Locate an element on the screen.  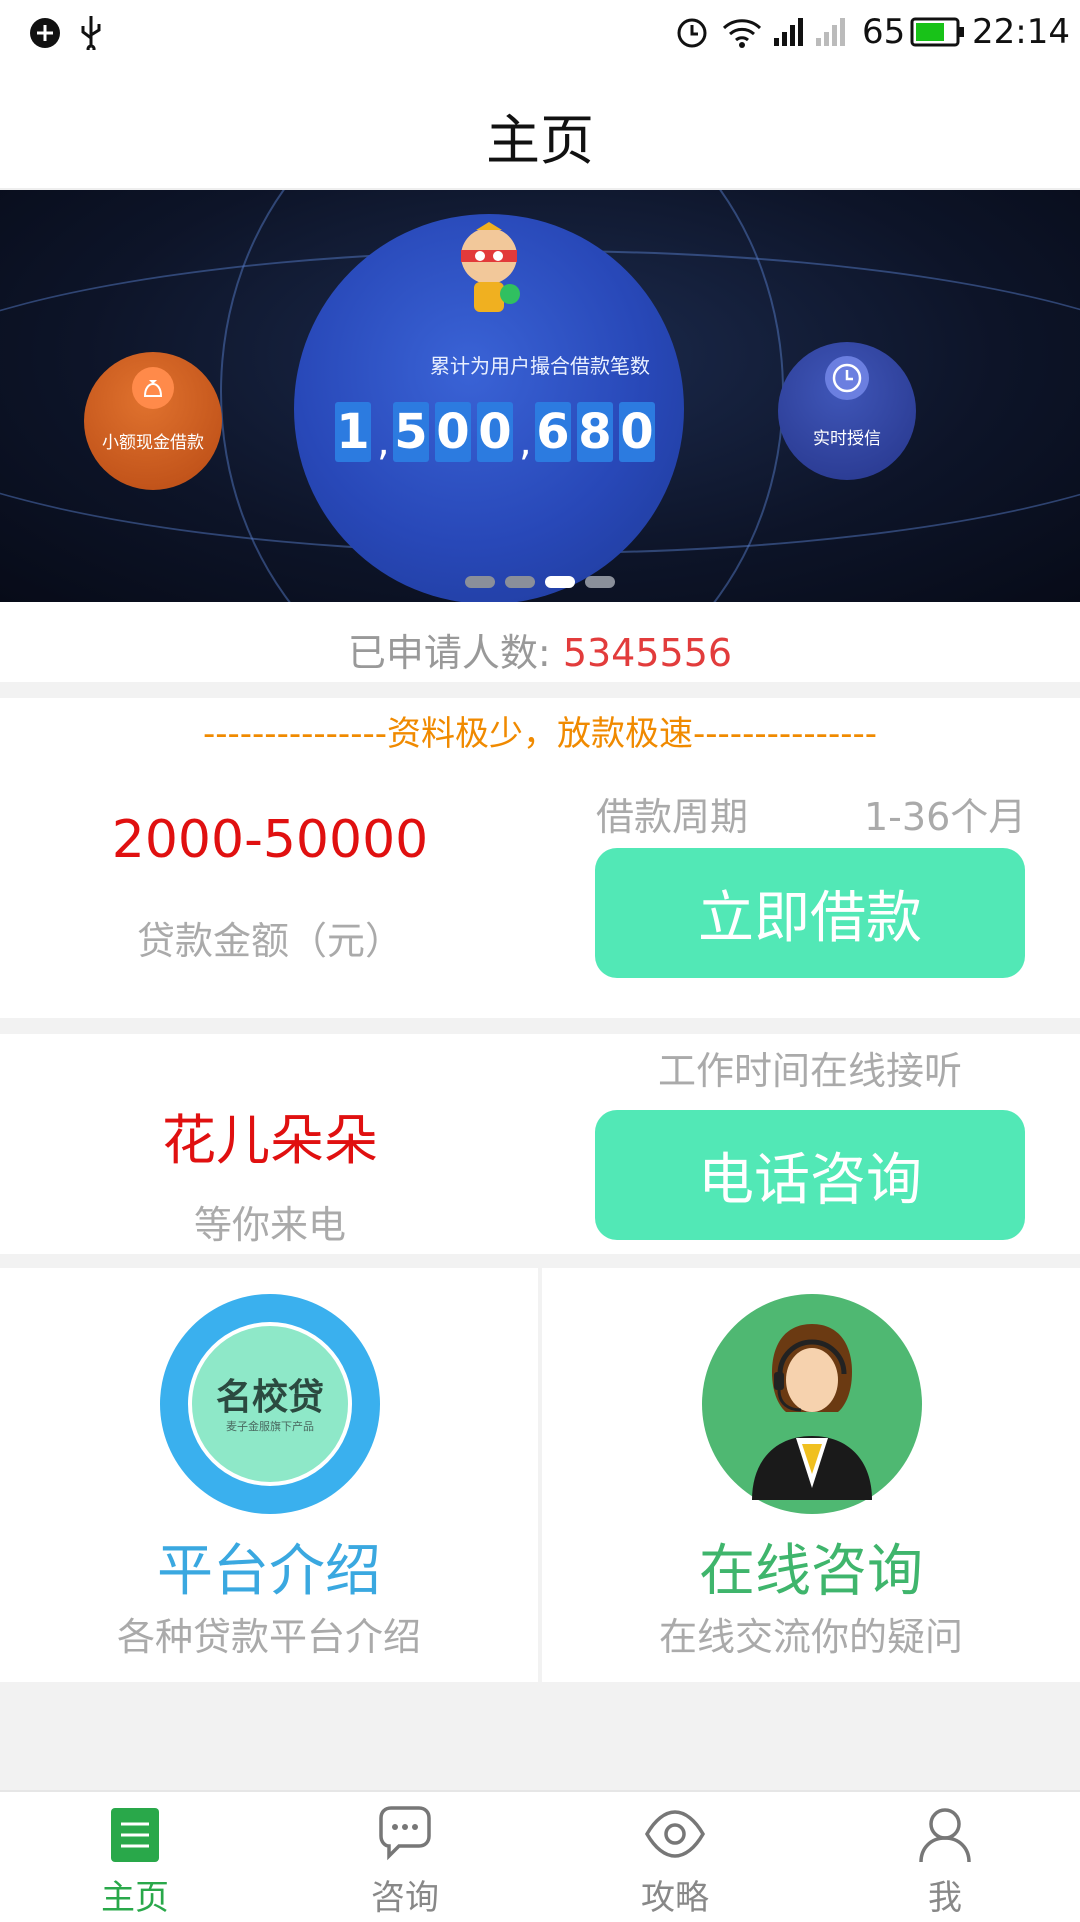
status-bar: 65 22:14 is located at coordinates (540, 33).